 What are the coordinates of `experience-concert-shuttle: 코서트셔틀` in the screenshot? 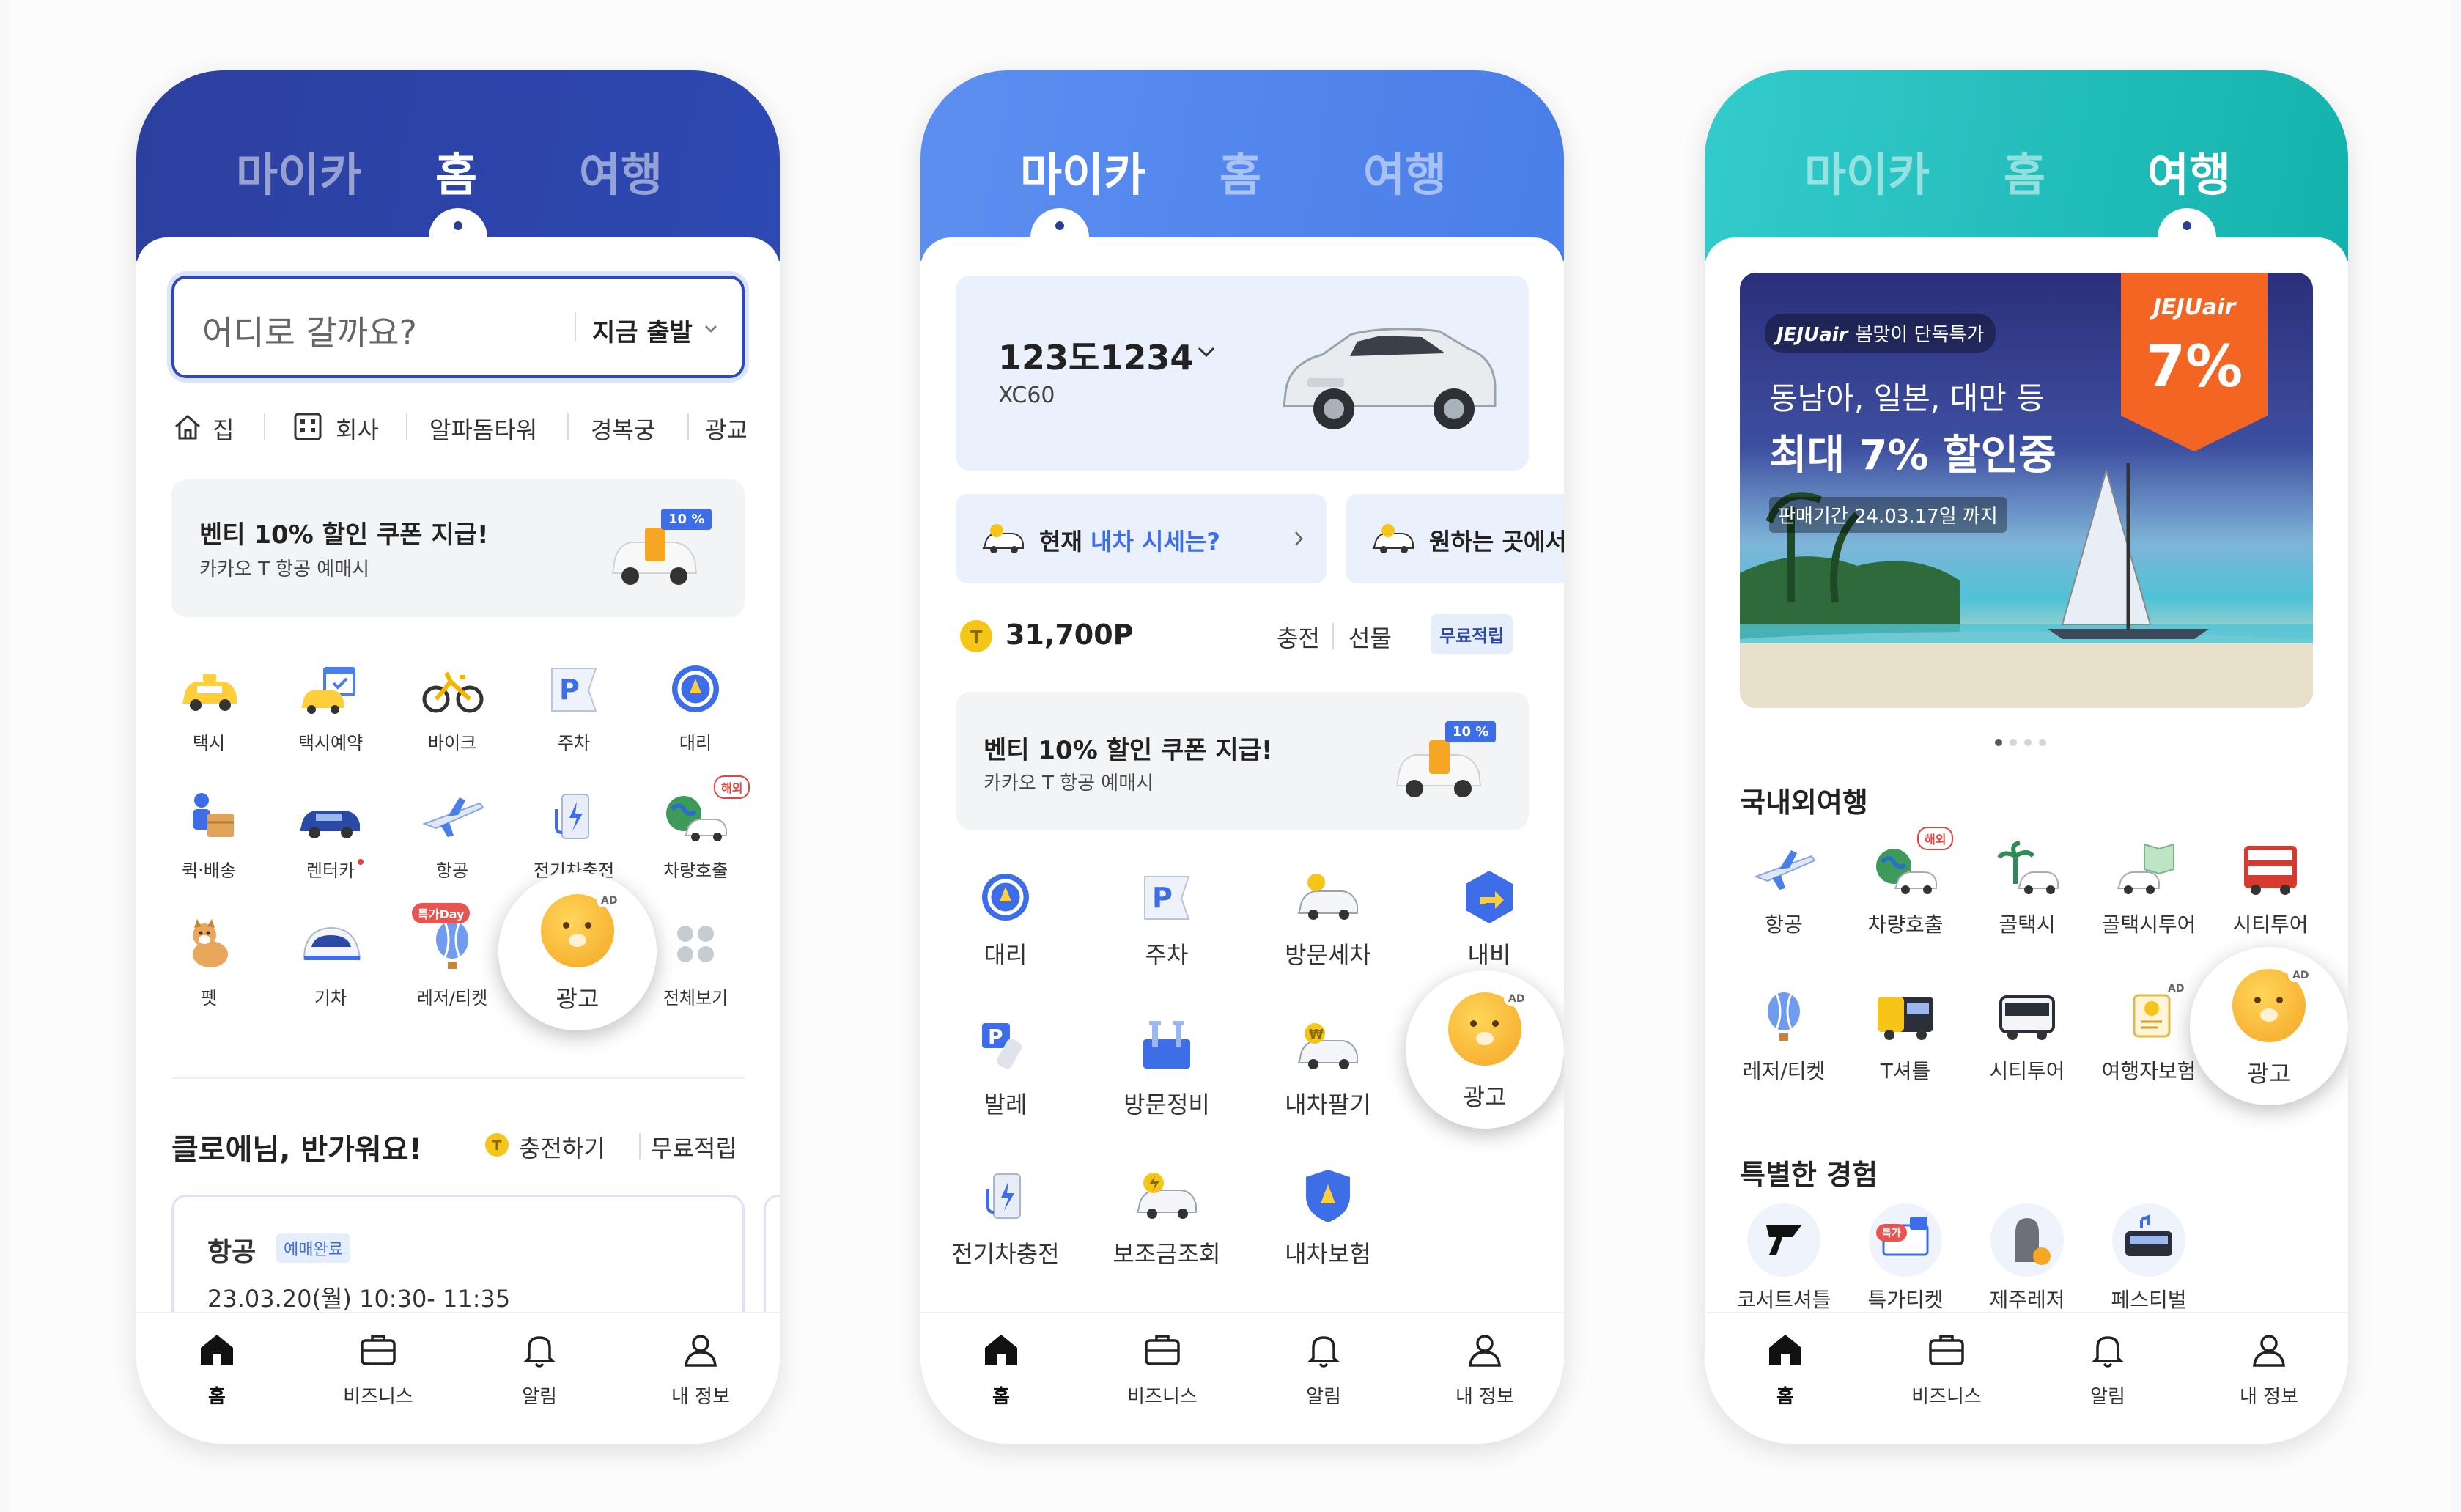 It's located at (1783, 1258).